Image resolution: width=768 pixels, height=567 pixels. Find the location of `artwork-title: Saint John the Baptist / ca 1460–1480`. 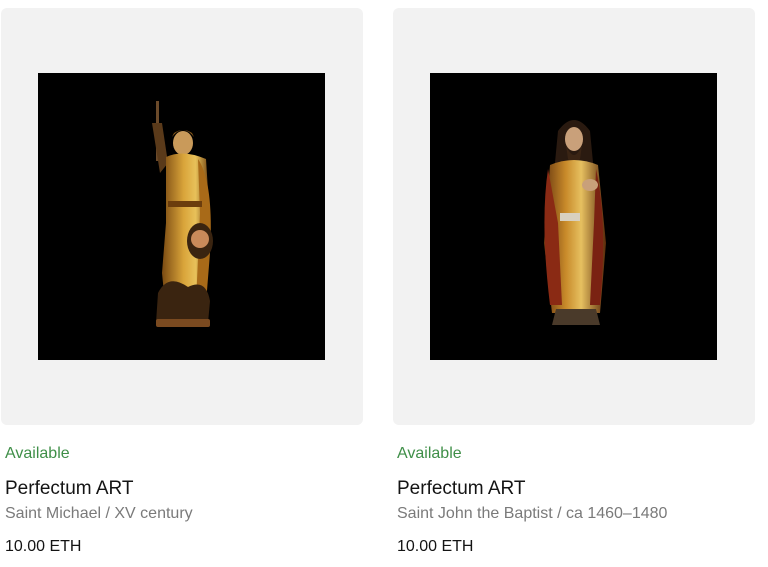

artwork-title: Saint John the Baptist / ca 1460–1480 is located at coordinates (575, 513).